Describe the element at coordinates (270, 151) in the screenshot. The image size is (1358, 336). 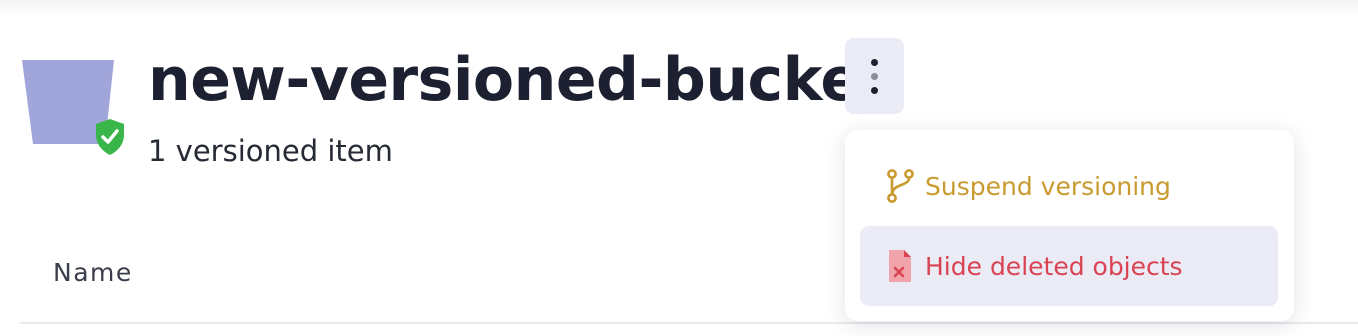
I see `versioned-item-count: 1 versioned item` at that location.